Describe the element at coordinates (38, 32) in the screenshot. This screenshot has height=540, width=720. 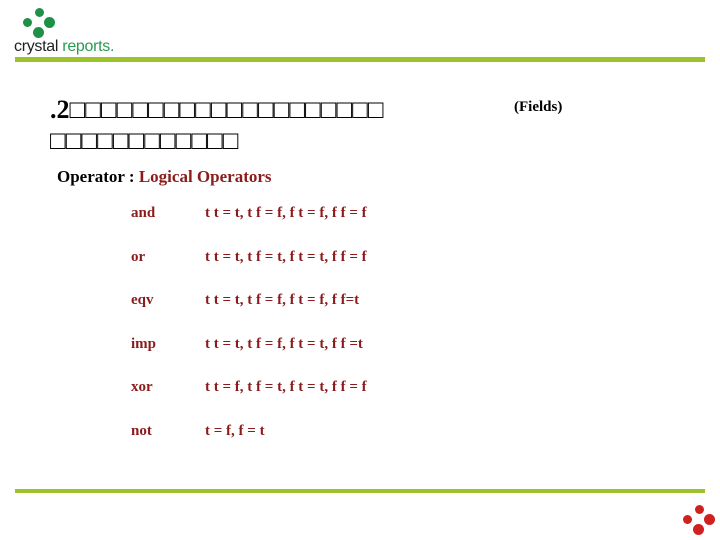
I see `logo-dot-south` at that location.